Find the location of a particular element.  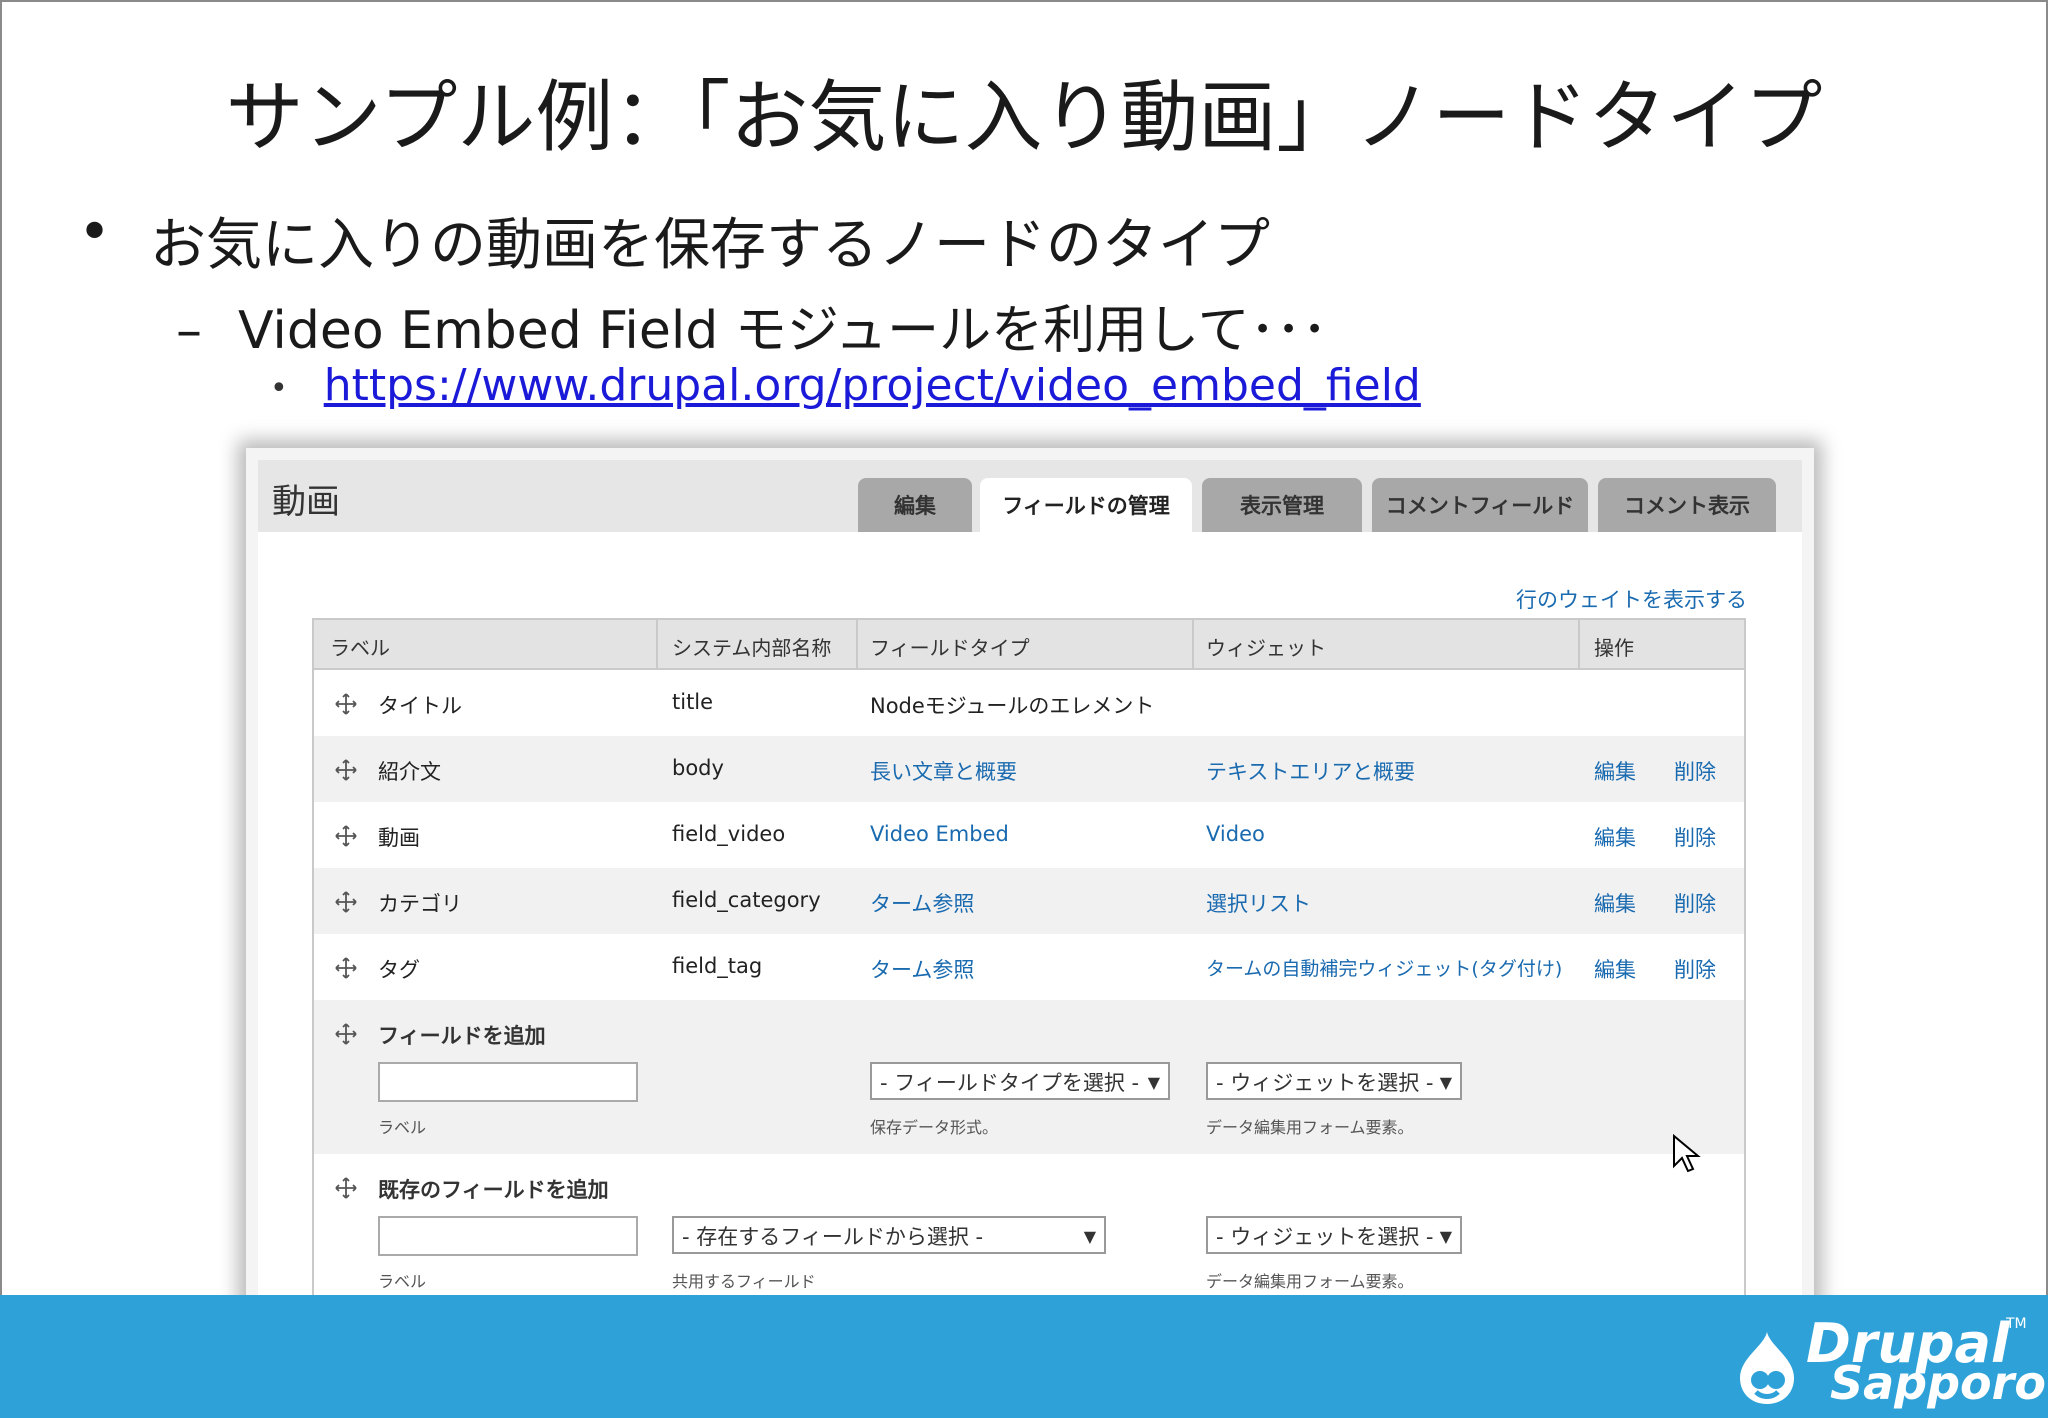

add-field-label-hint: ラベル is located at coordinates (402, 1127).